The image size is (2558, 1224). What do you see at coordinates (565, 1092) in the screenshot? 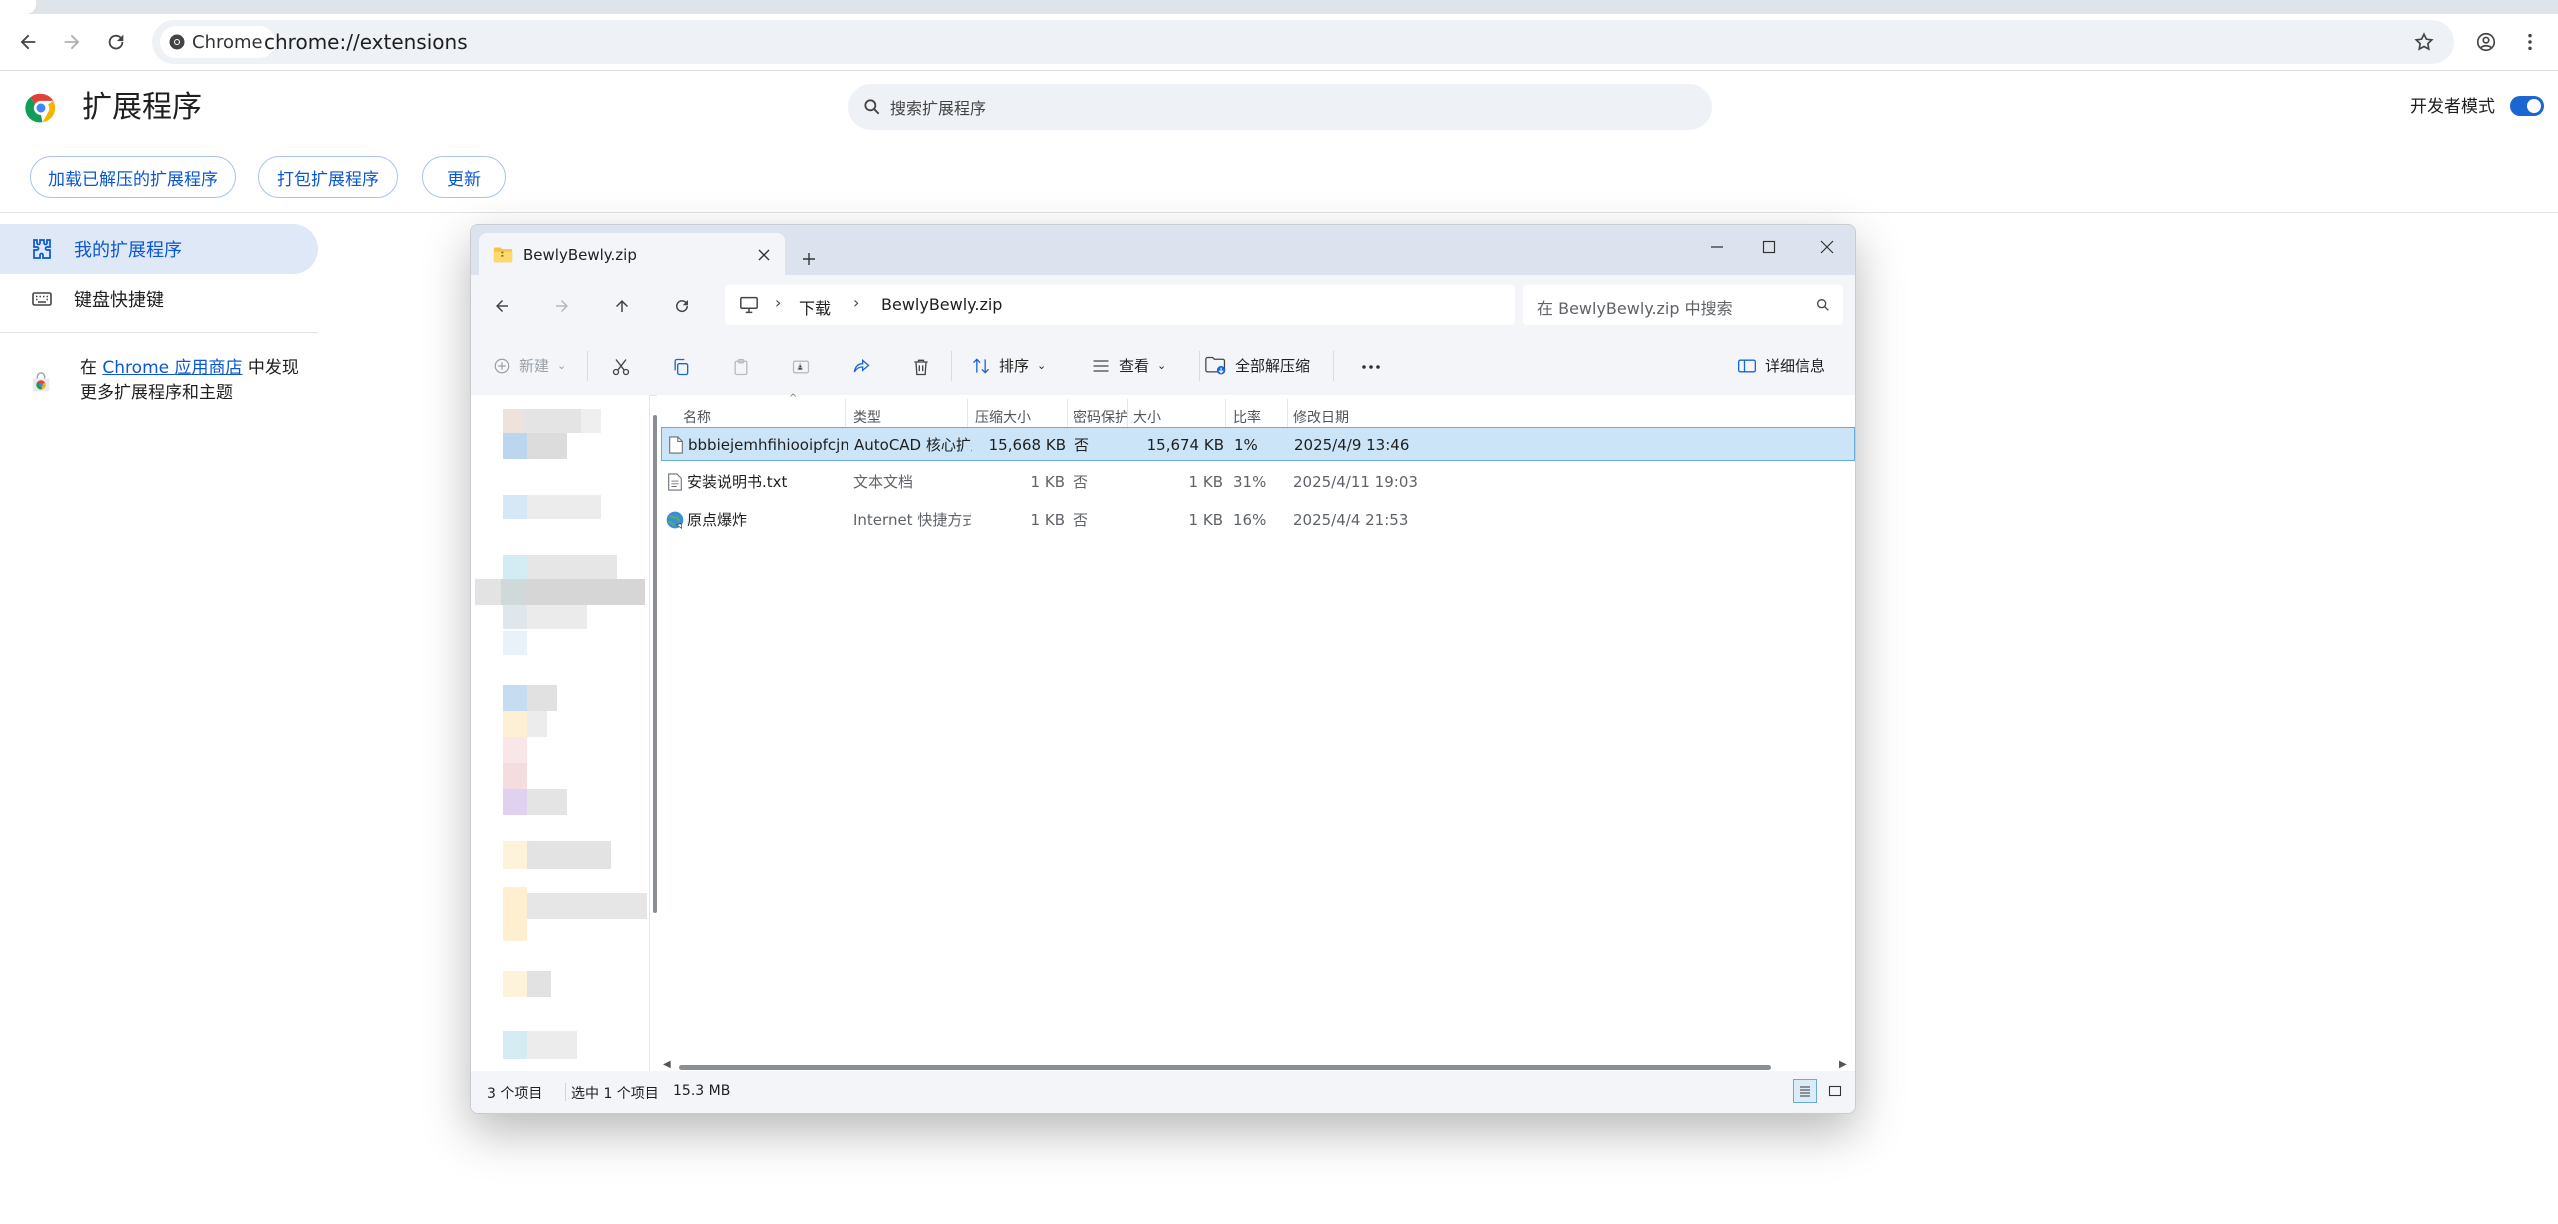
I see `status-separator` at bounding box center [565, 1092].